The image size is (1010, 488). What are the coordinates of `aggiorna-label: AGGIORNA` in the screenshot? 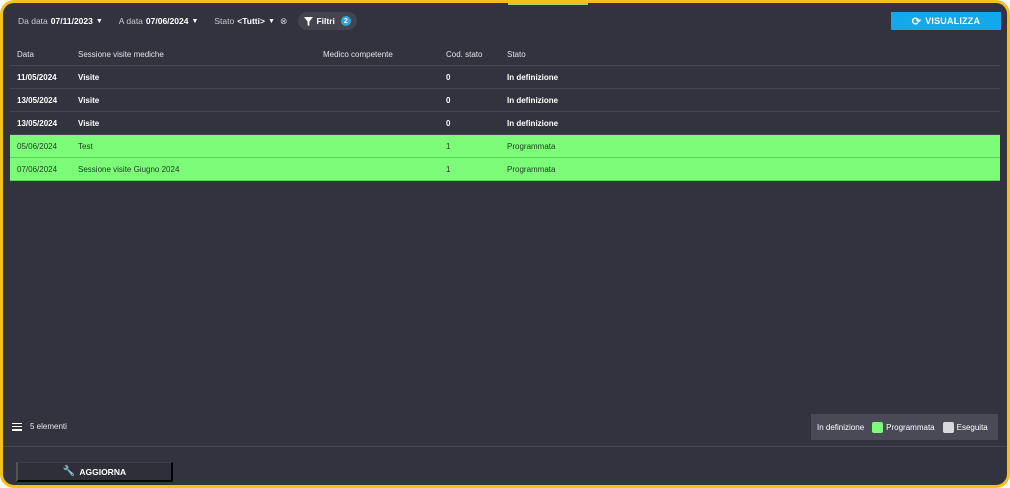 It's located at (103, 471).